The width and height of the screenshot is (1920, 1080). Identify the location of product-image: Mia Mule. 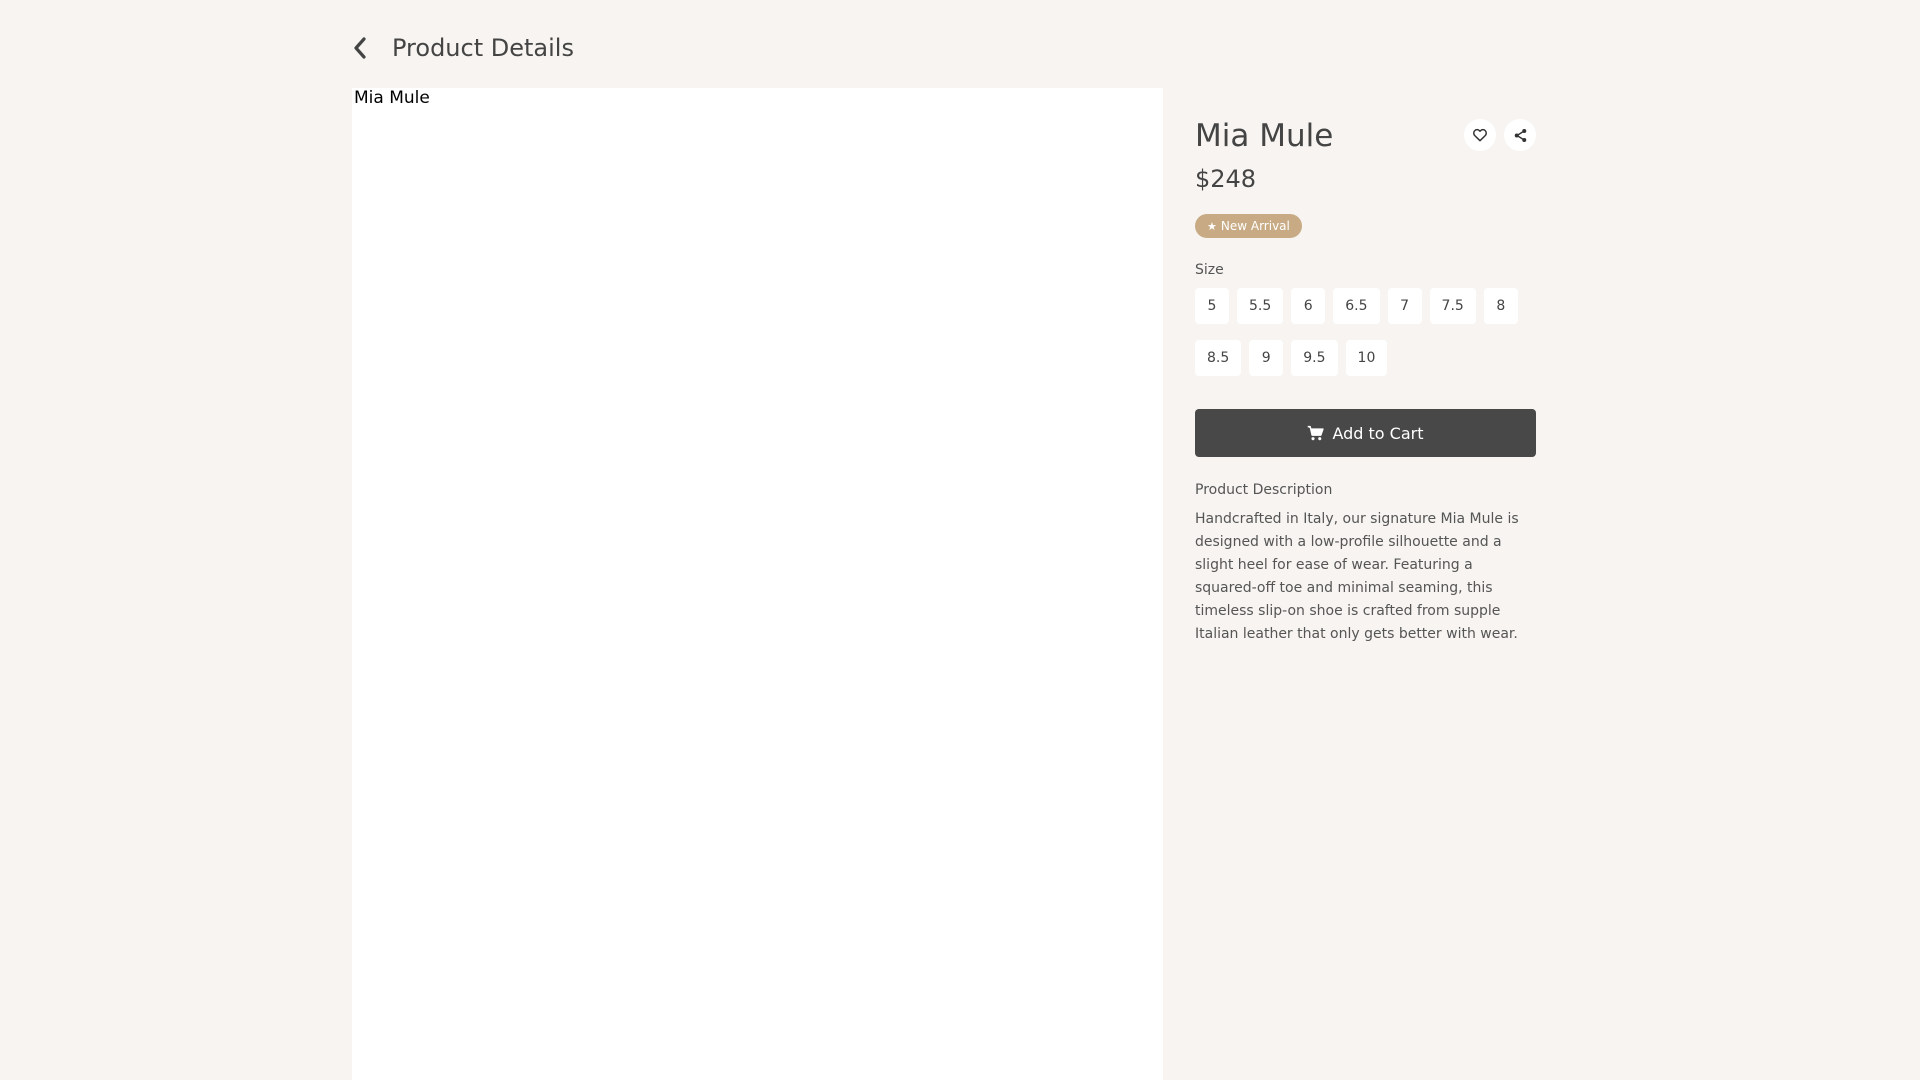
(391, 98).